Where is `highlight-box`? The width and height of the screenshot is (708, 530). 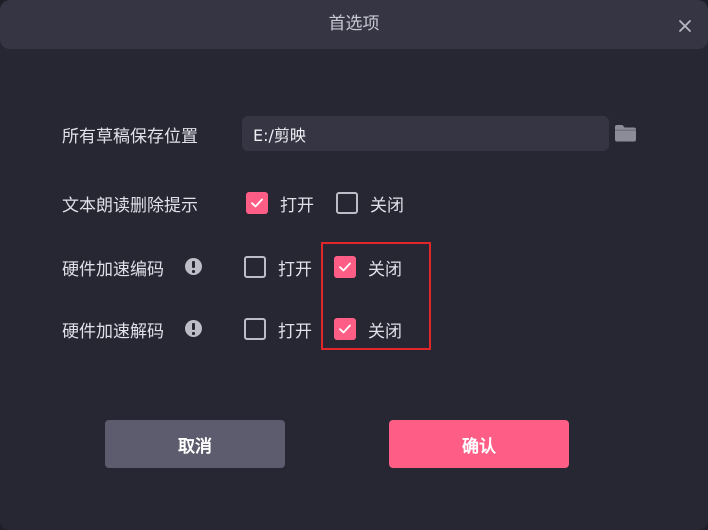 highlight-box is located at coordinates (376, 296).